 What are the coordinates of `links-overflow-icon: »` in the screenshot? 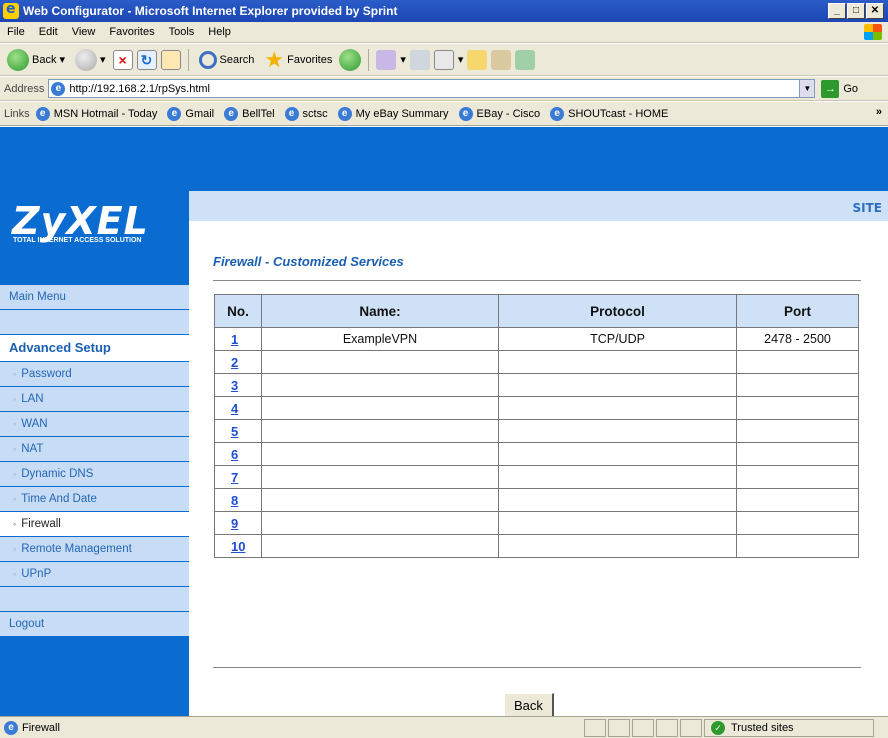 It's located at (879, 112).